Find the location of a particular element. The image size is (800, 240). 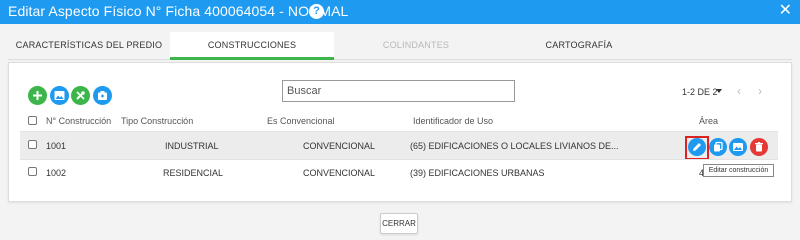

delete-button is located at coordinates (759, 147).